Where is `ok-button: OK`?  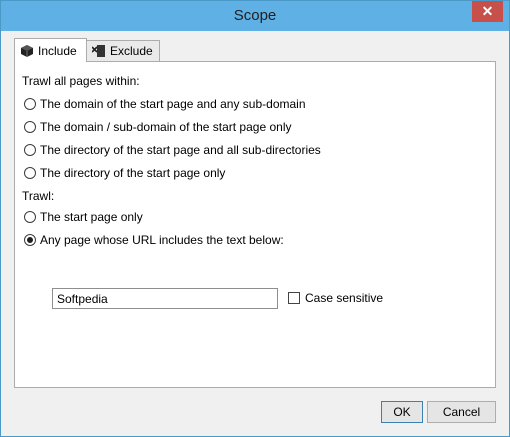 ok-button: OK is located at coordinates (402, 412).